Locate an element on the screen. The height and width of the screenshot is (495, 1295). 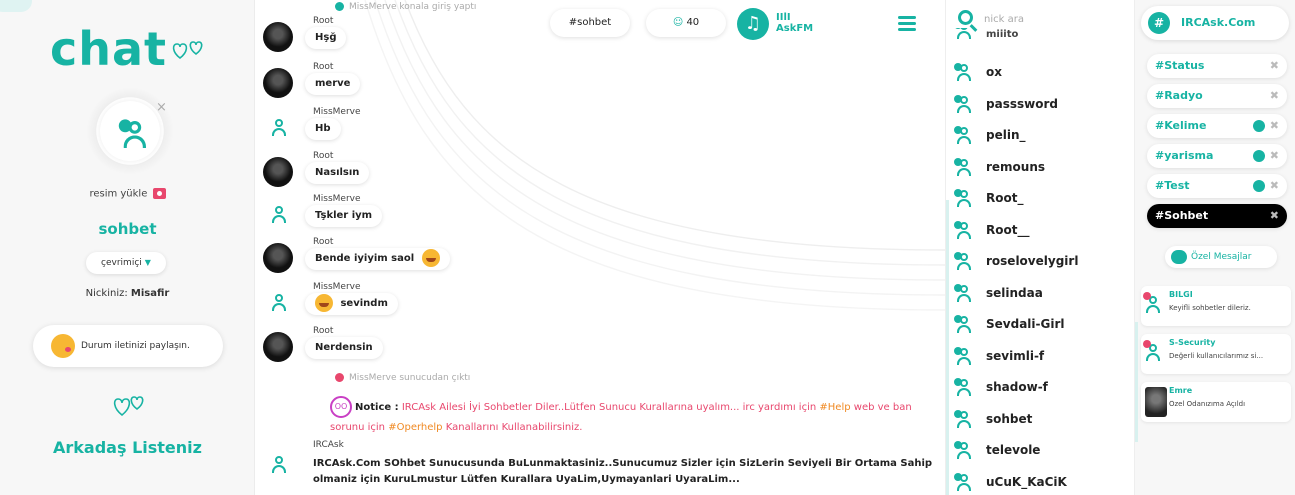
notice-text: Kanallarını Kullanabilirsiniz. is located at coordinates (514, 427).